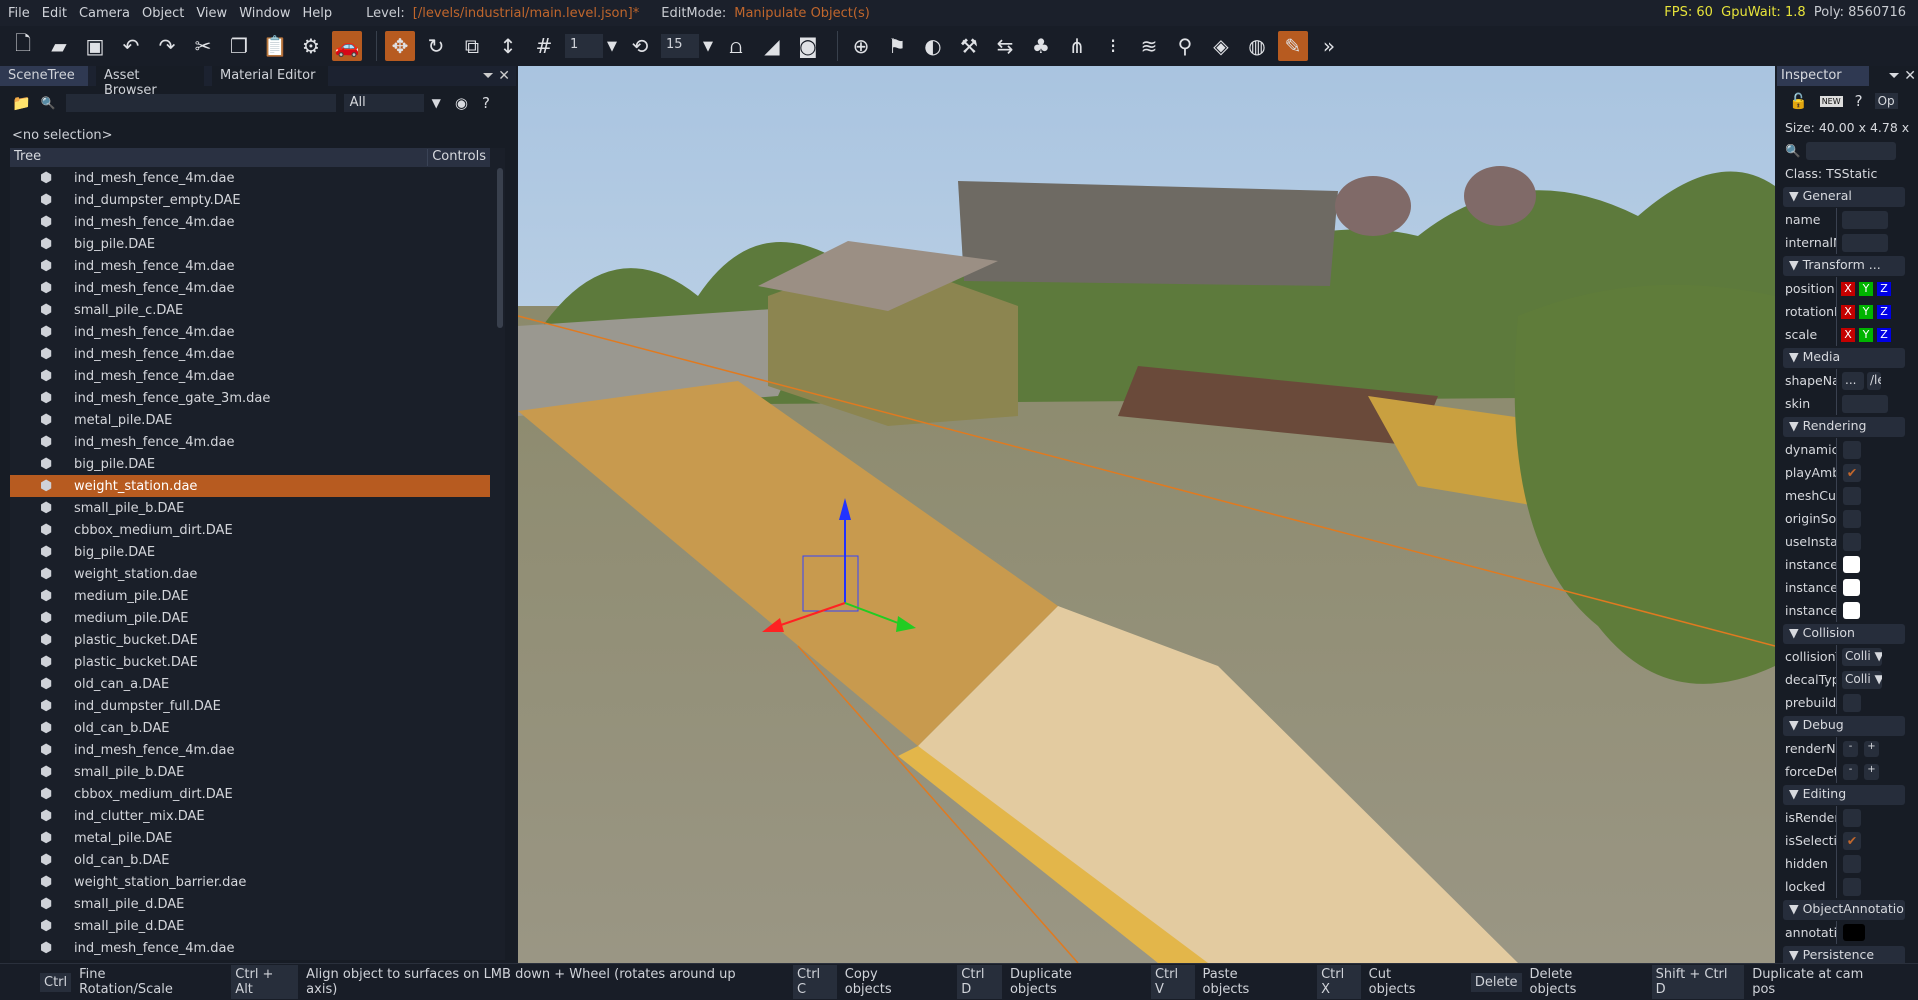  Describe the element at coordinates (933, 46) in the screenshot. I see `terrain-paint-icon: ◐` at that location.